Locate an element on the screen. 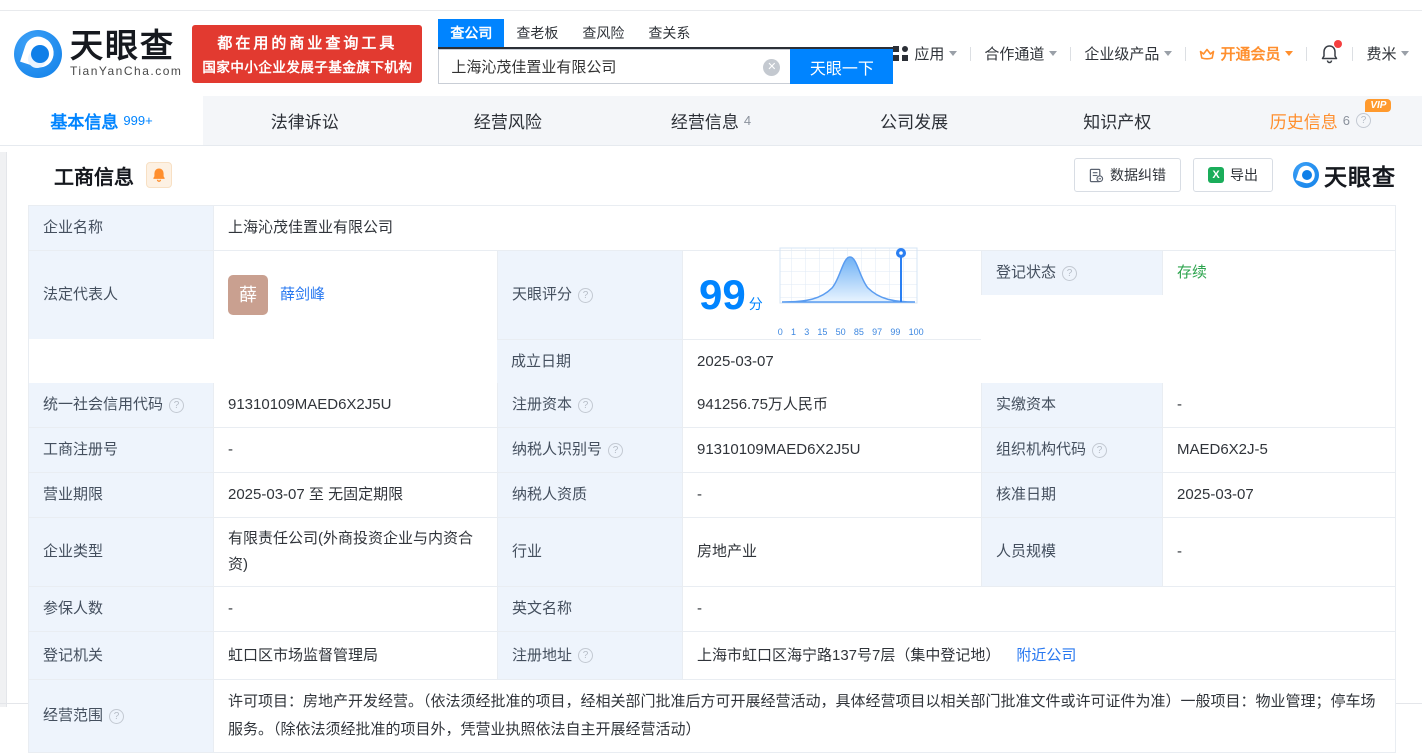  registration-authority-value: 虹口区市场监督管理局 is located at coordinates (355, 655).